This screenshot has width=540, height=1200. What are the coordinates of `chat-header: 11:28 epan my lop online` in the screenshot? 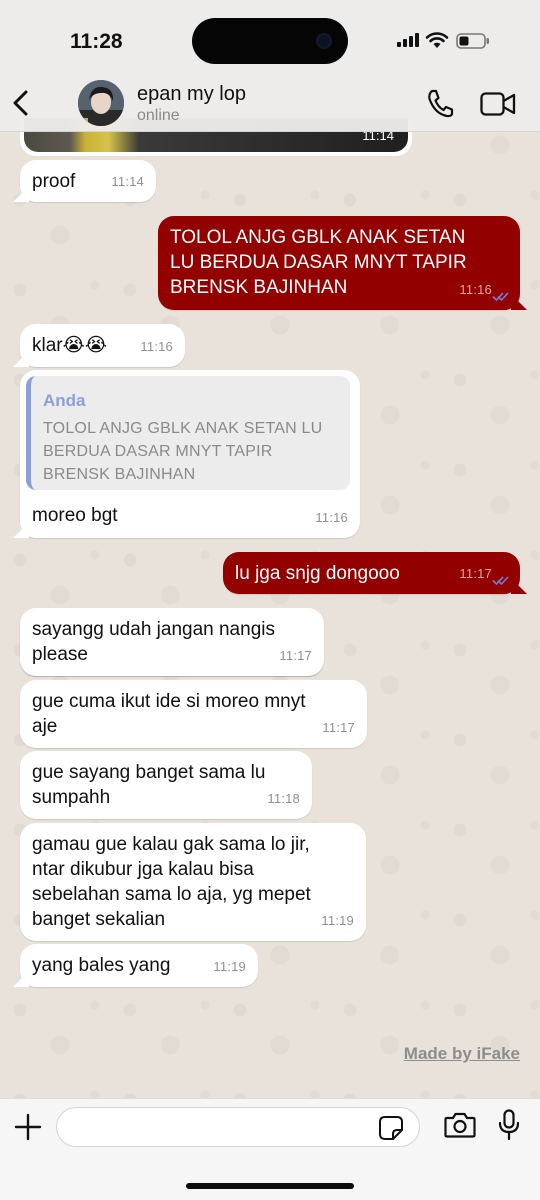 It's located at (270, 66).